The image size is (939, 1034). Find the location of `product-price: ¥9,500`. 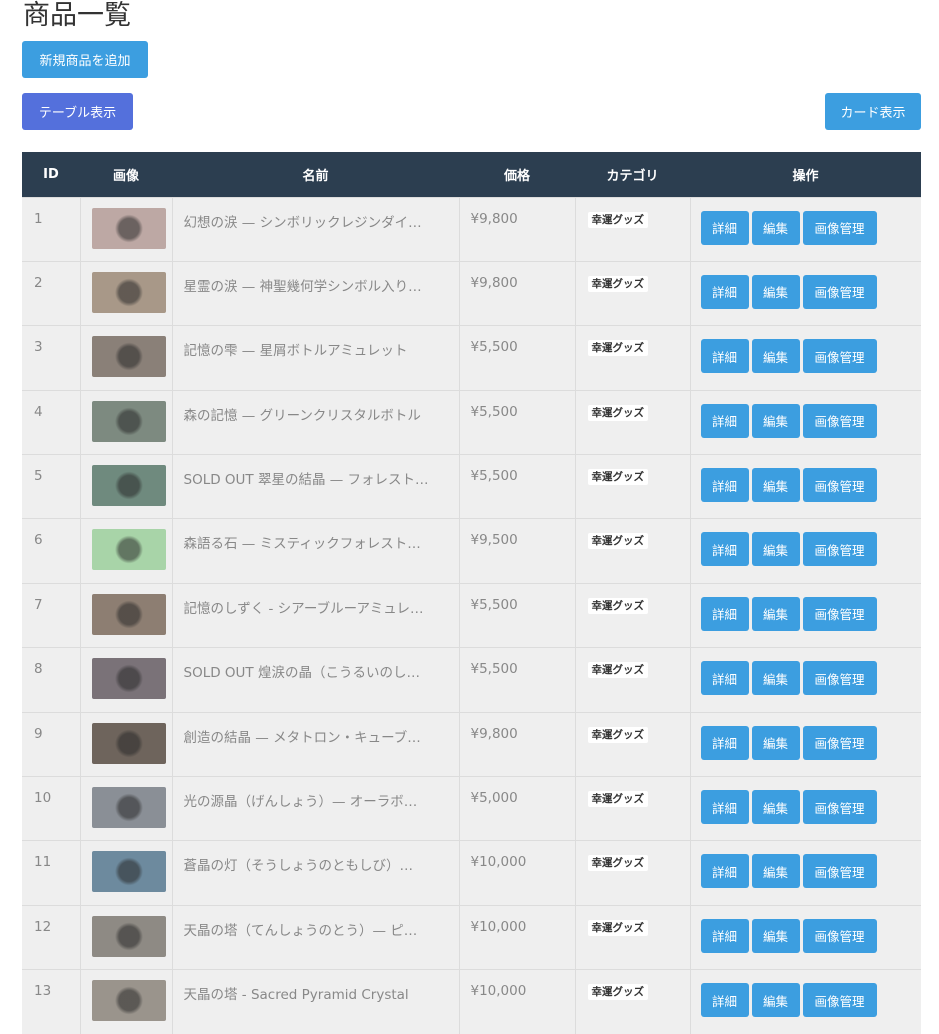

product-price: ¥9,500 is located at coordinates (517, 551).